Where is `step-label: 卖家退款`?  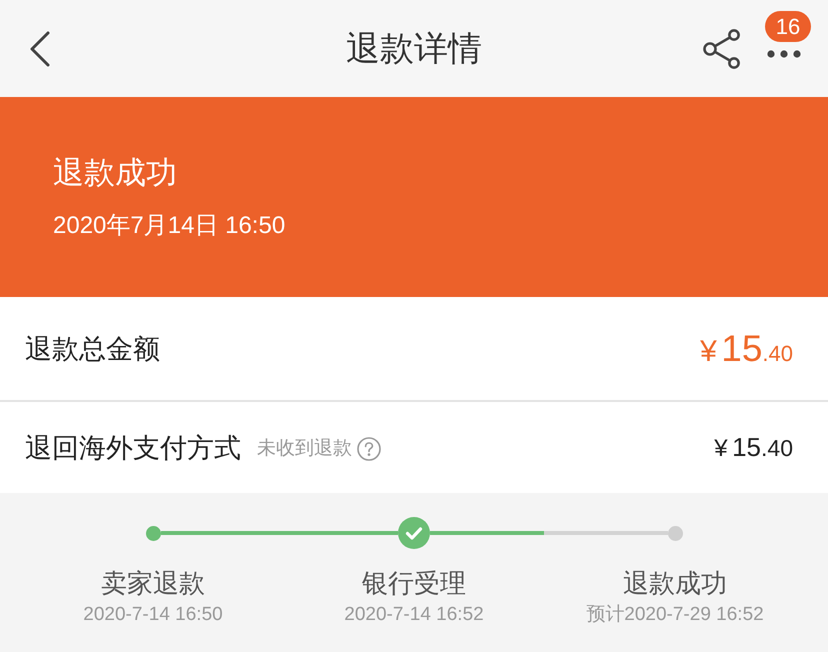
step-label: 卖家退款 is located at coordinates (153, 583).